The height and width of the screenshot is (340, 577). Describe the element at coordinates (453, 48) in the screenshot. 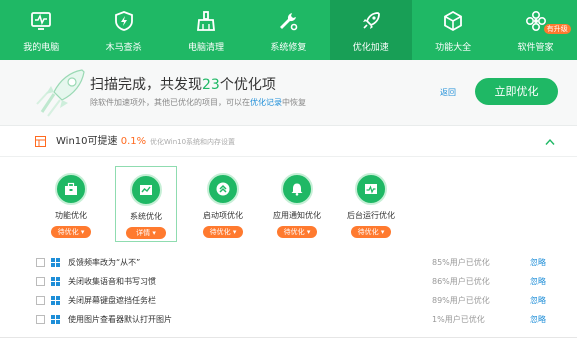

I see `nav-label: 功能大全` at that location.